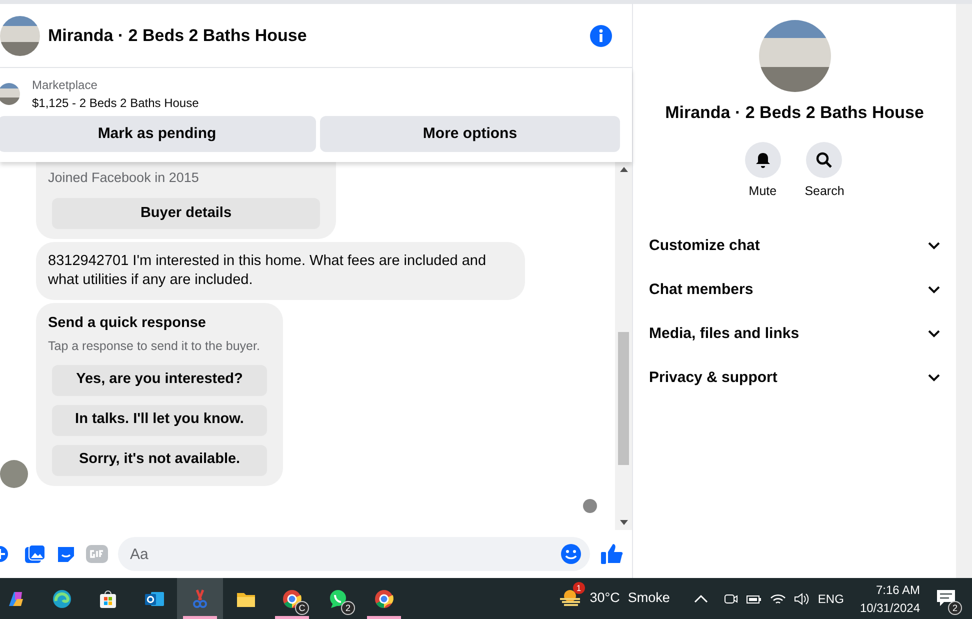  I want to click on quick-response-hint: Tap a response to send it to the buyer., so click(154, 346).